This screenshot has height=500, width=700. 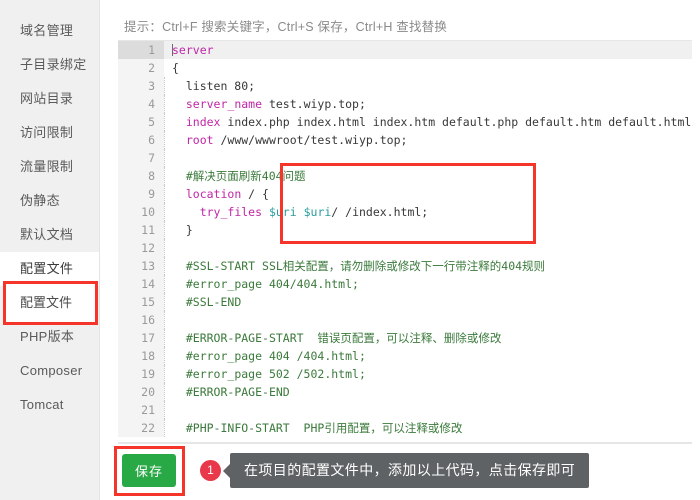 I want to click on code-line: 8 #解决页面刷新404问题, so click(x=405, y=176).